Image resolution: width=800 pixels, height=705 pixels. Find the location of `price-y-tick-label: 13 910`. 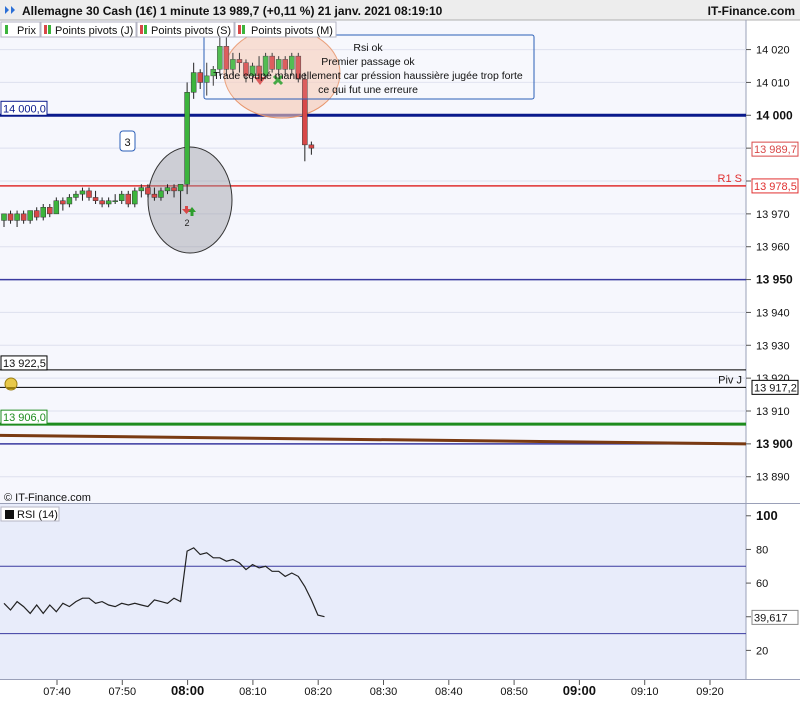

price-y-tick-label: 13 910 is located at coordinates (773, 412).